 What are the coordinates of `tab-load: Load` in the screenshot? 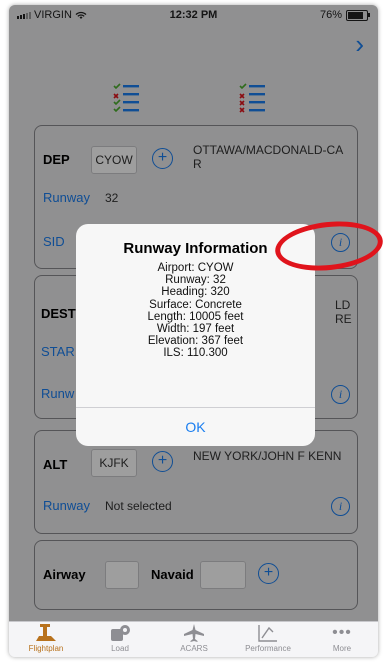 It's located at (120, 639).